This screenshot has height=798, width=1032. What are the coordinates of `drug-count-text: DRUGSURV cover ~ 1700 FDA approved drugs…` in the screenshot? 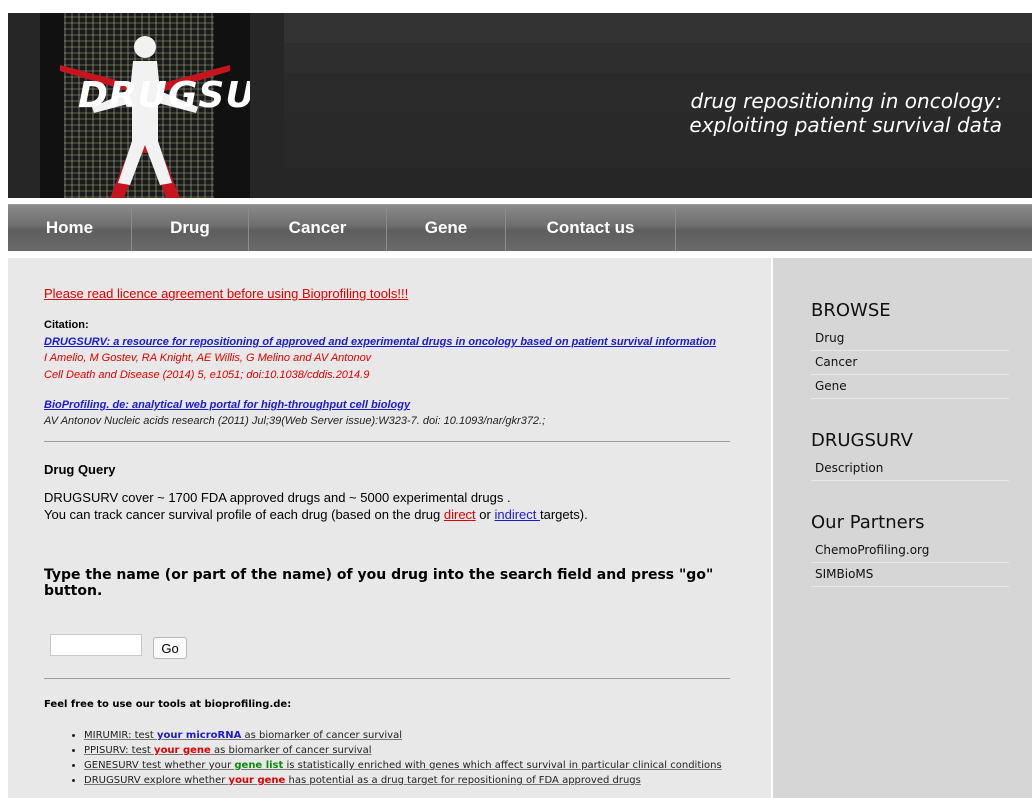 It's located at (277, 497).